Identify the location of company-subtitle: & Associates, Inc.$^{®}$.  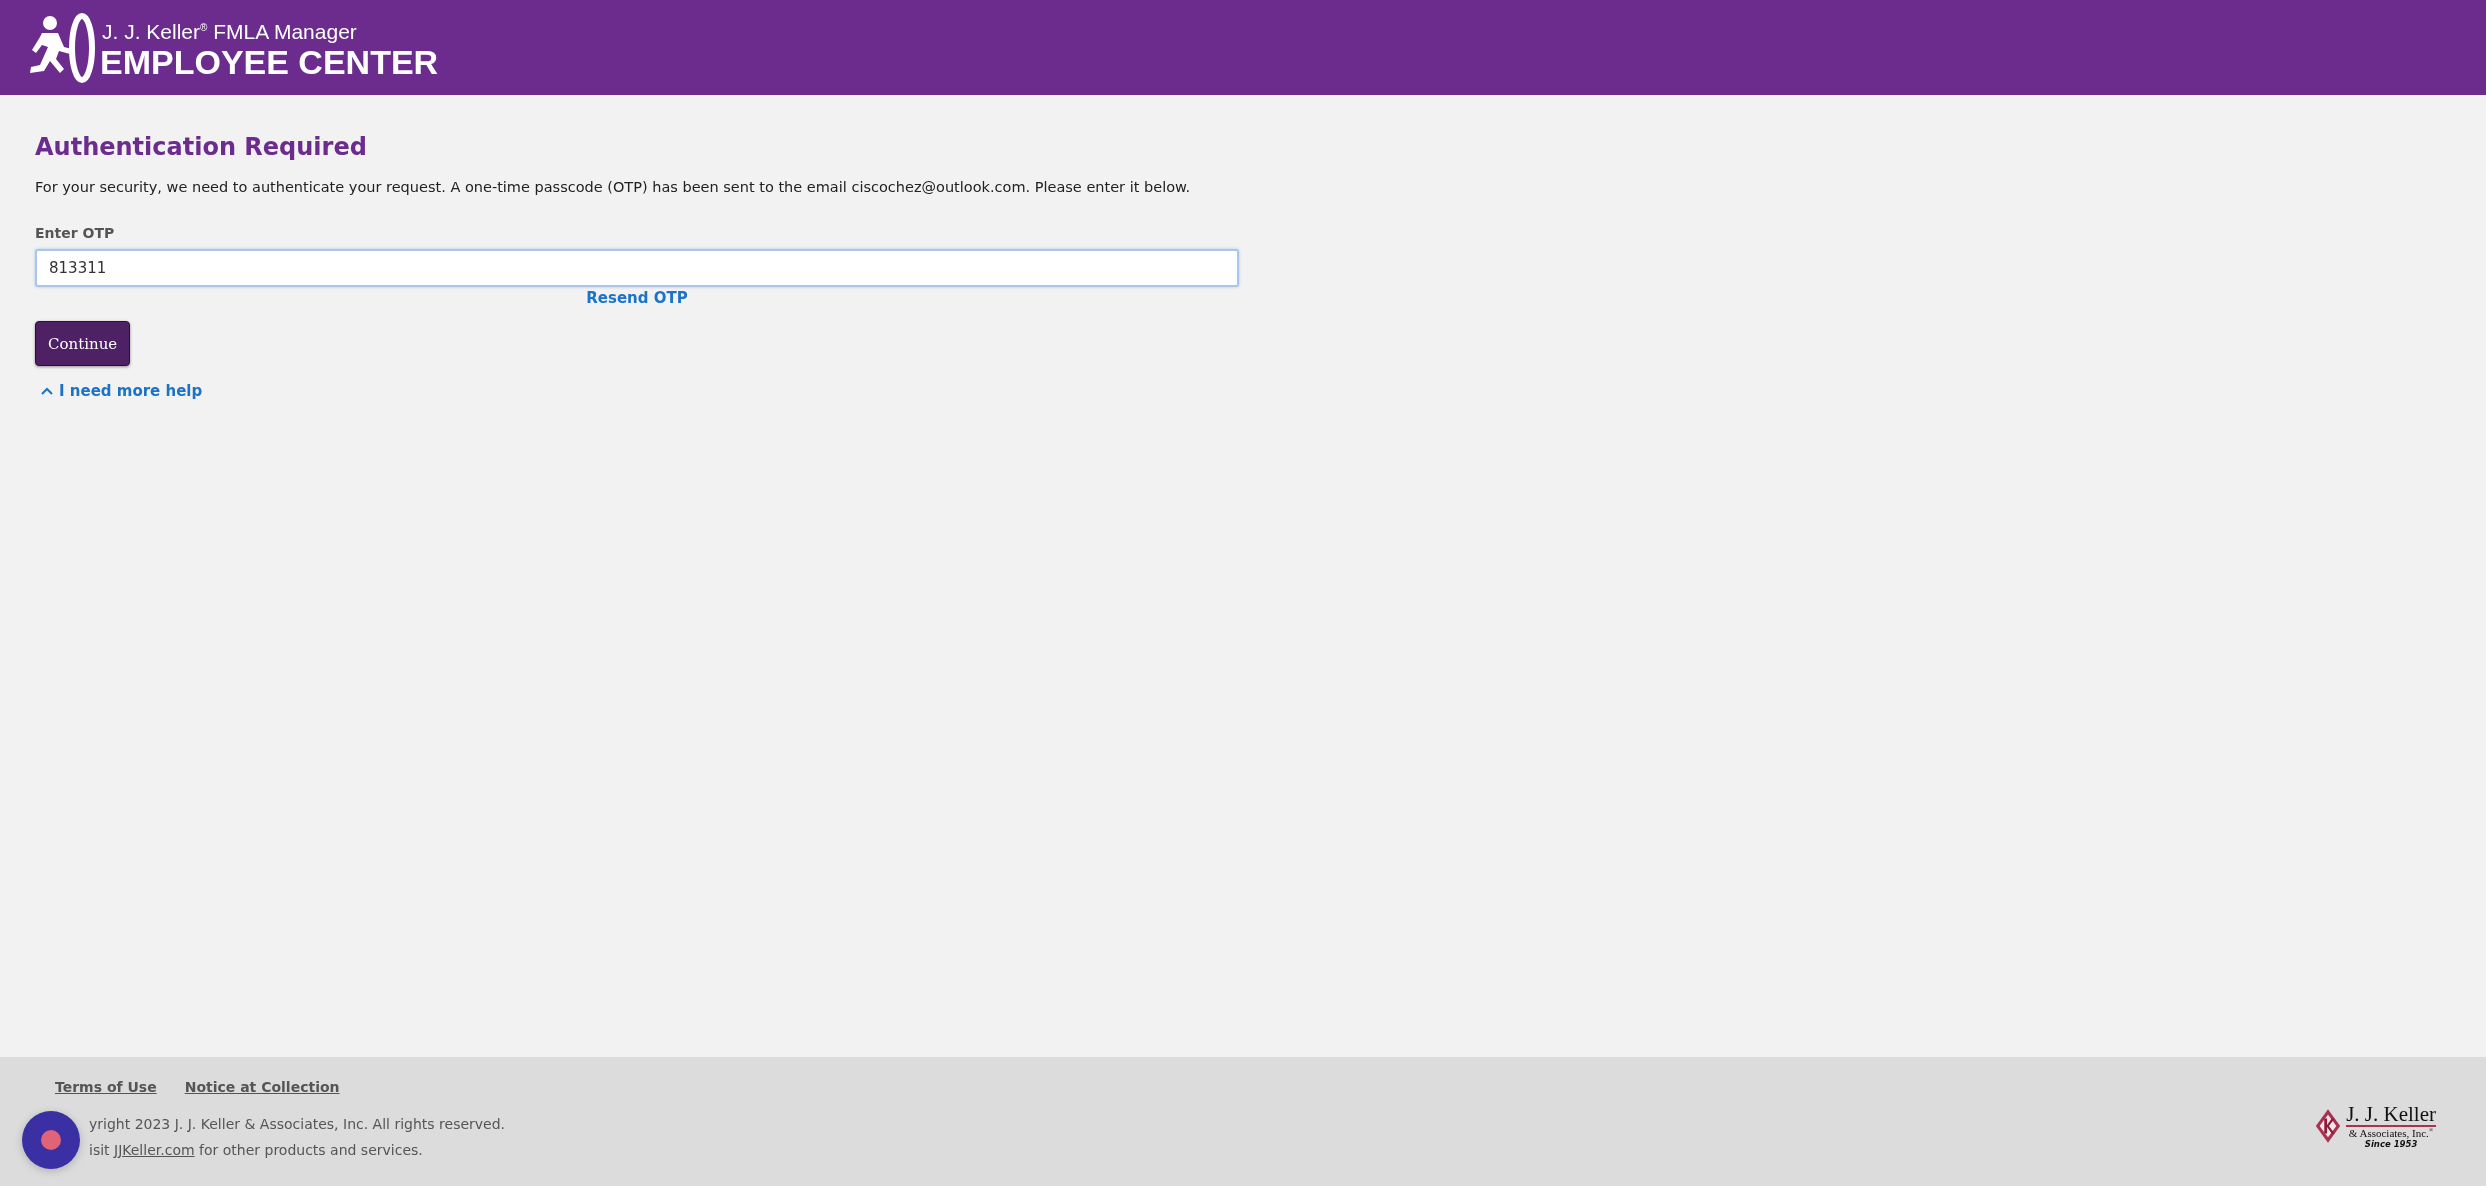
(2391, 1133).